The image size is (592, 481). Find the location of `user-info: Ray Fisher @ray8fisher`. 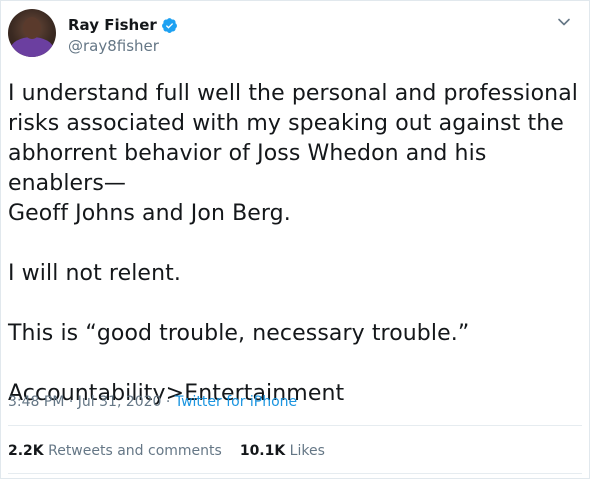

user-info: Ray Fisher @ray8fisher is located at coordinates (123, 35).